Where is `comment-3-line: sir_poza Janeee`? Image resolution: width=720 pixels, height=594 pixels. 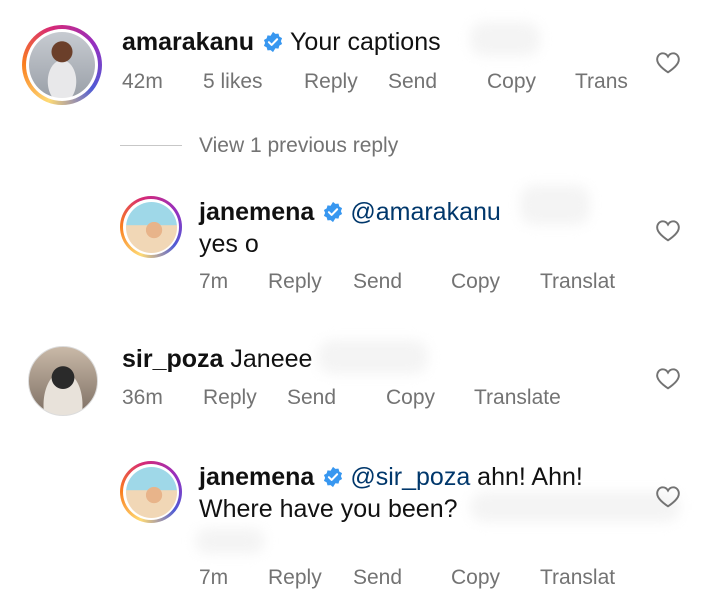
comment-3-line: sir_poza Janeee is located at coordinates (217, 359).